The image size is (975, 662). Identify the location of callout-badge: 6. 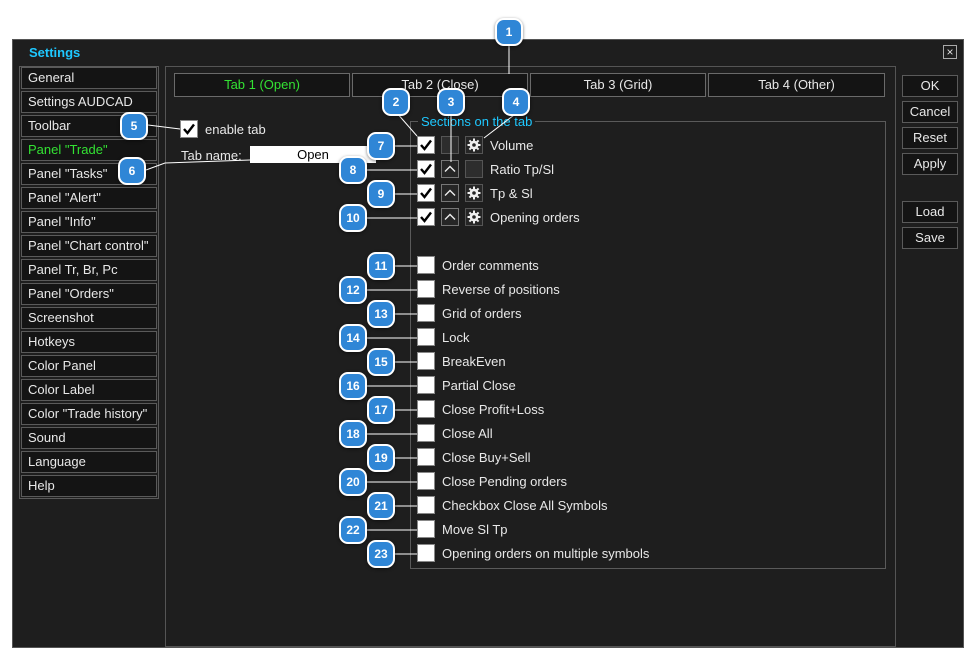
(132, 171).